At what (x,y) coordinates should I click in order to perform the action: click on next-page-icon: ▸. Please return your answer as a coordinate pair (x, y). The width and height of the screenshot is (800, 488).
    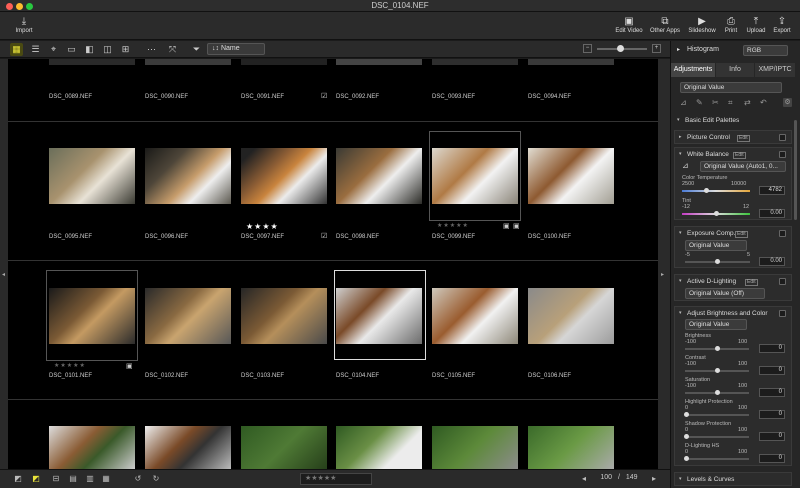
    Looking at the image, I should click on (654, 479).